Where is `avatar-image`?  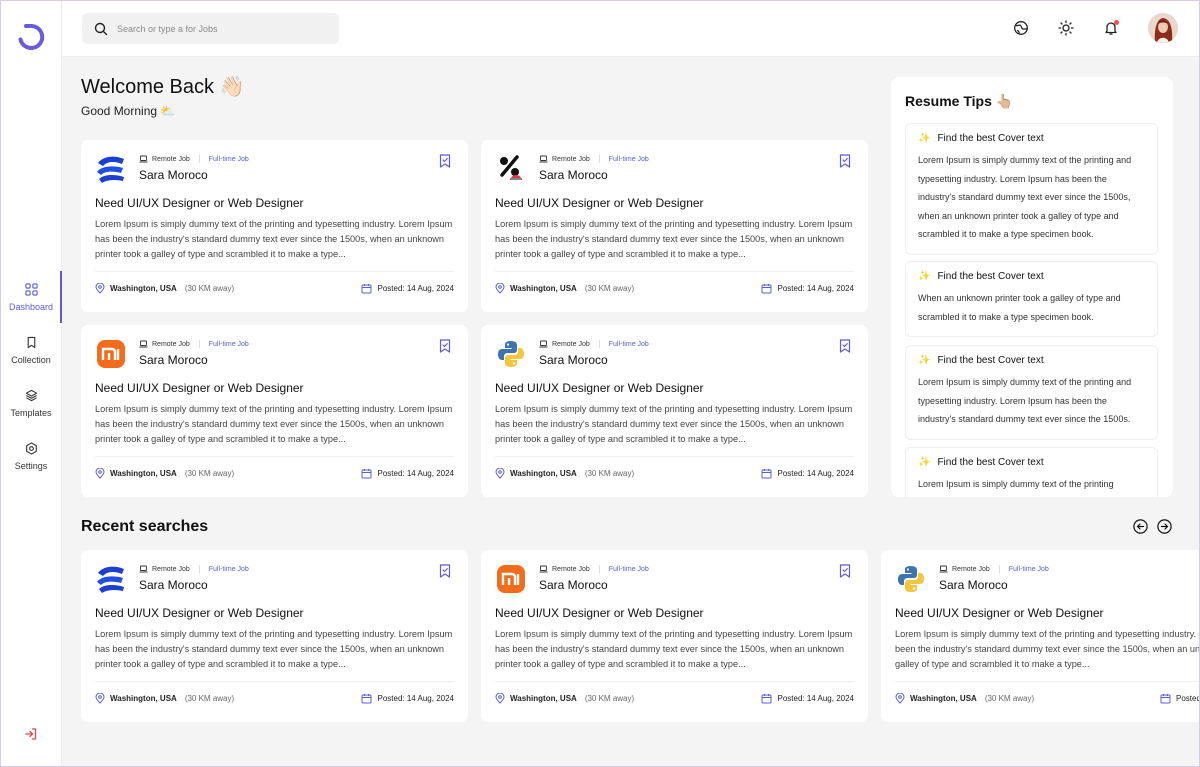 avatar-image is located at coordinates (1163, 28).